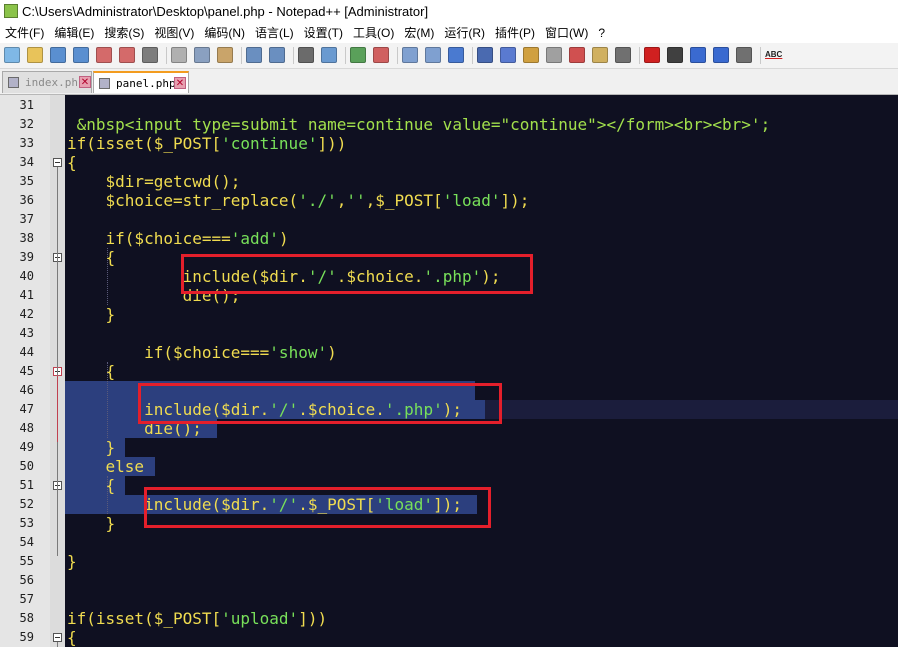 The height and width of the screenshot is (647, 898). Describe the element at coordinates (12, 55) in the screenshot. I see `new-file-icon` at that location.